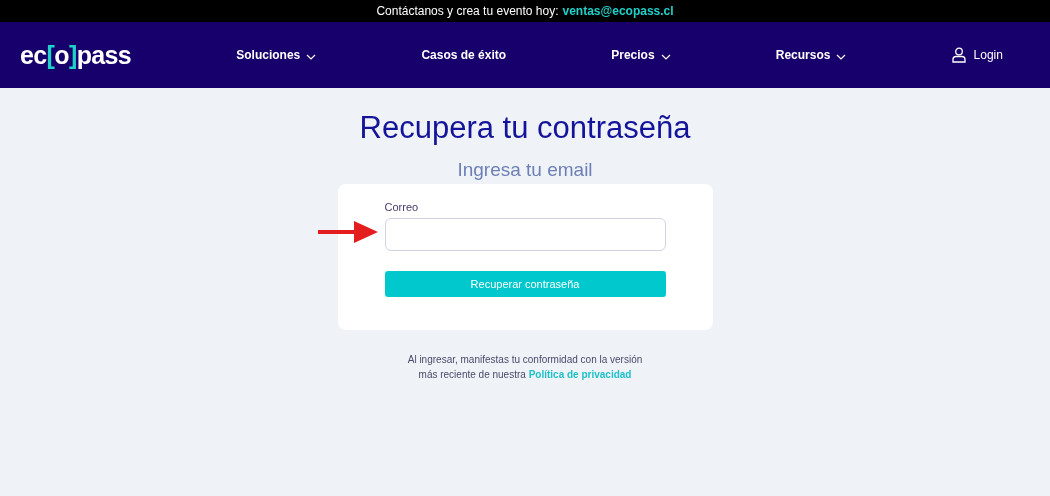 This screenshot has height=496, width=1050. I want to click on privacy-notice: Al ingresar, manifestas tu conformidad con la versión más reciente de nuestra Política de privacidad, so click(525, 367).